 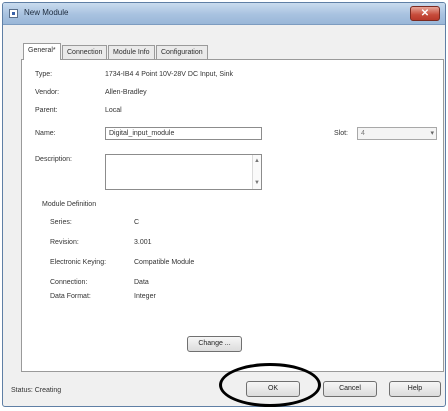 I want to click on tab-module-info: Module Info, so click(x=131, y=52).